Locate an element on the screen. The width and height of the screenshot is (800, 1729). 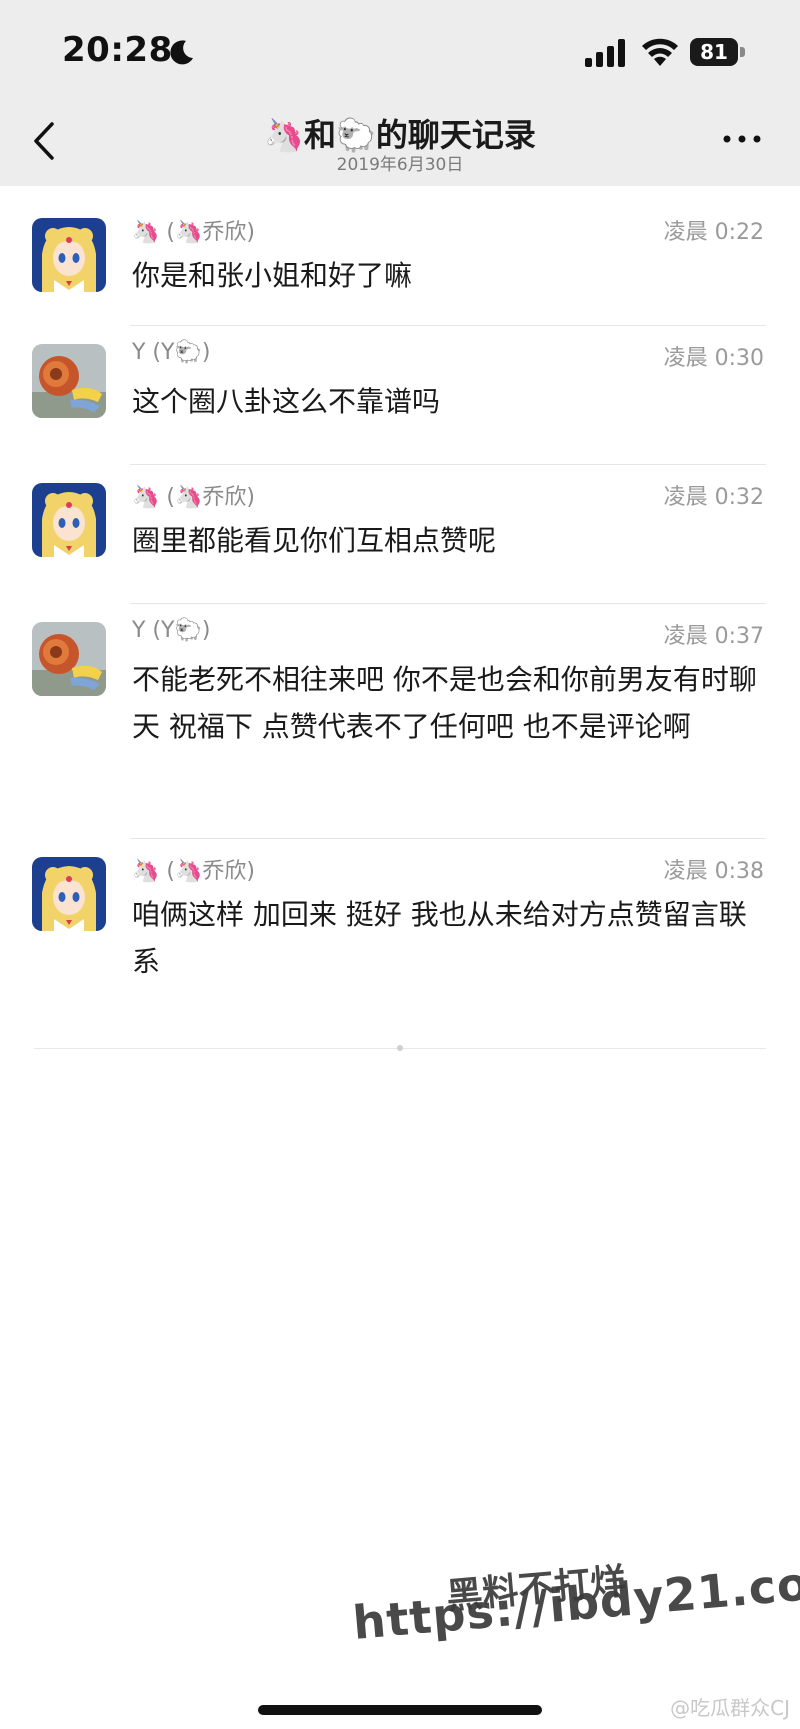
status-bar: 20:28 81 is located at coordinates (400, 52).